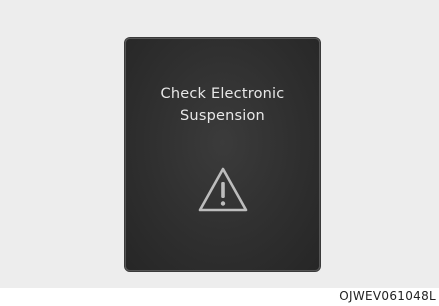  Describe the element at coordinates (222, 116) in the screenshot. I see `warning-message-line-2: Suspension` at that location.